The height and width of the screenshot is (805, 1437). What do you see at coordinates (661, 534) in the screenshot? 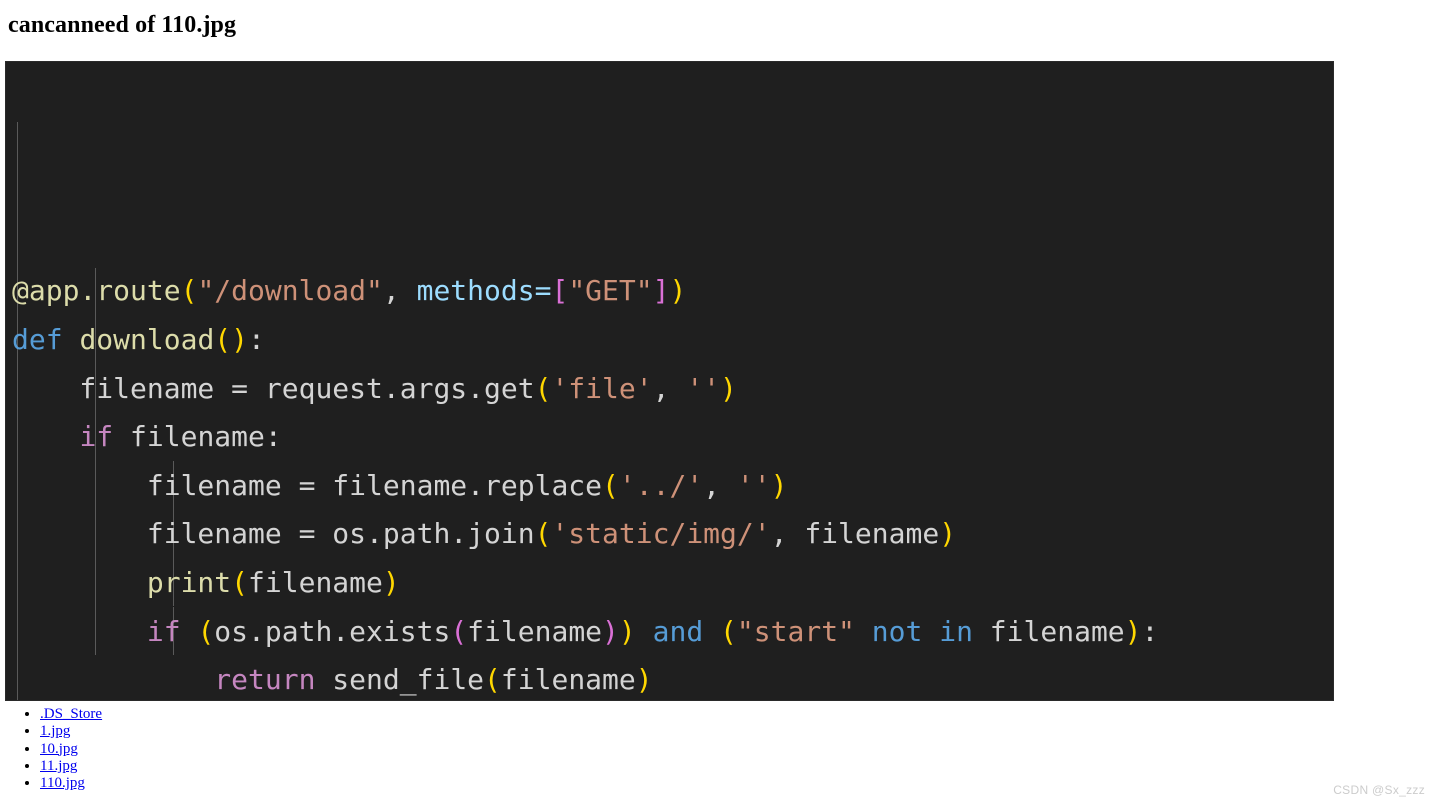
I see `code-token: 'static/img/'` at bounding box center [661, 534].